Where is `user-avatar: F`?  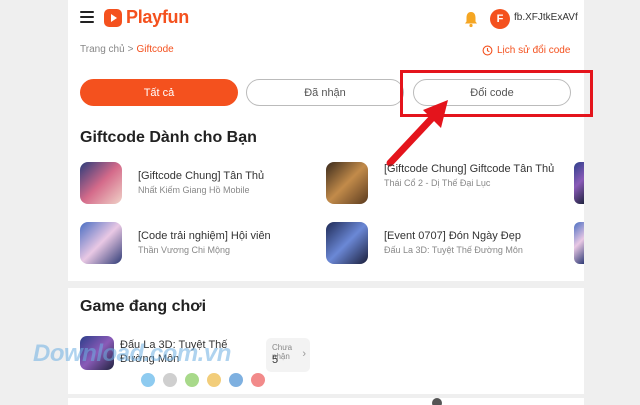 user-avatar: F is located at coordinates (500, 19).